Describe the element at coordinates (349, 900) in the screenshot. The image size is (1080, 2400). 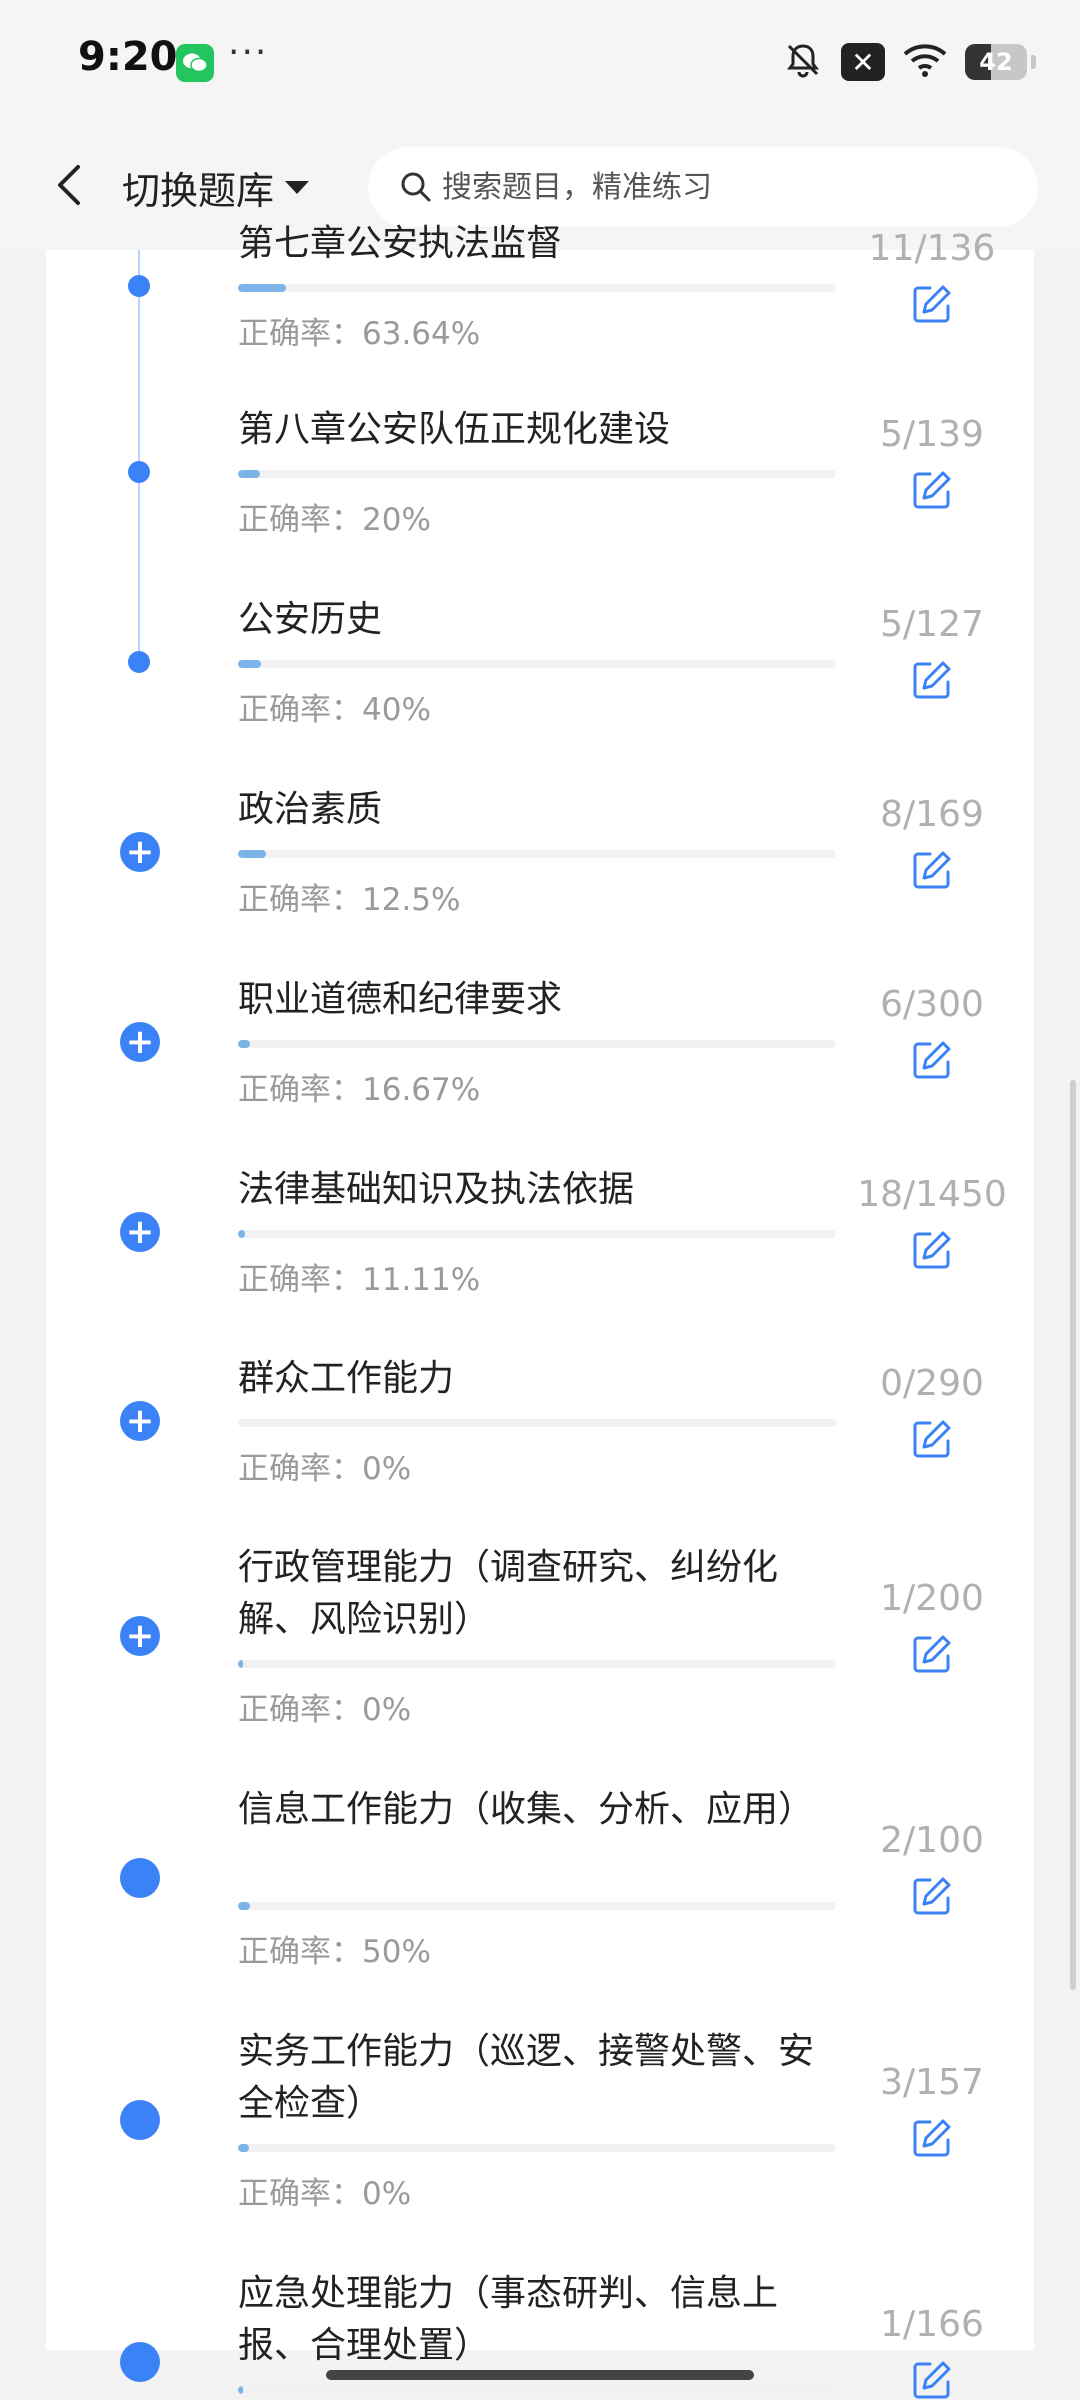
I see `accuracy-text: 正确率：12.5%` at that location.